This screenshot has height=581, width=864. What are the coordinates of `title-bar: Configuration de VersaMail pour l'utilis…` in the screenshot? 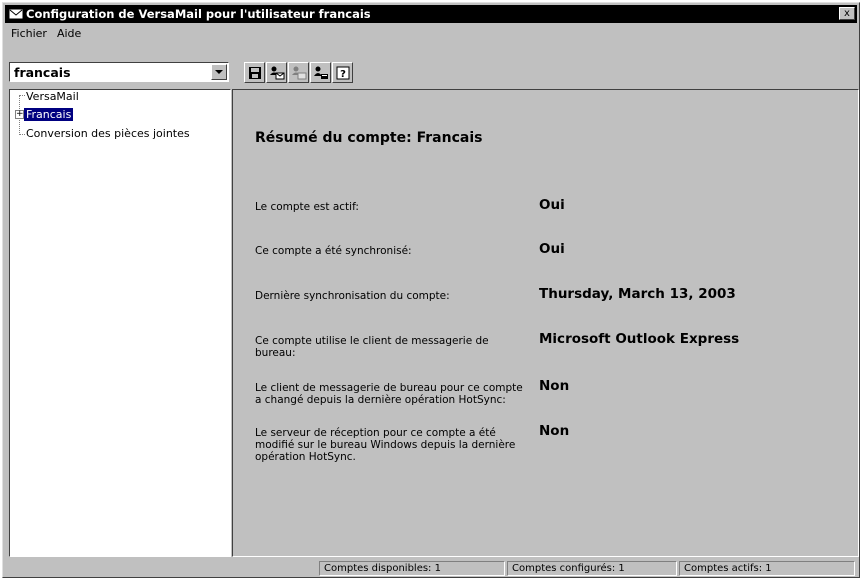 It's located at (431, 14).